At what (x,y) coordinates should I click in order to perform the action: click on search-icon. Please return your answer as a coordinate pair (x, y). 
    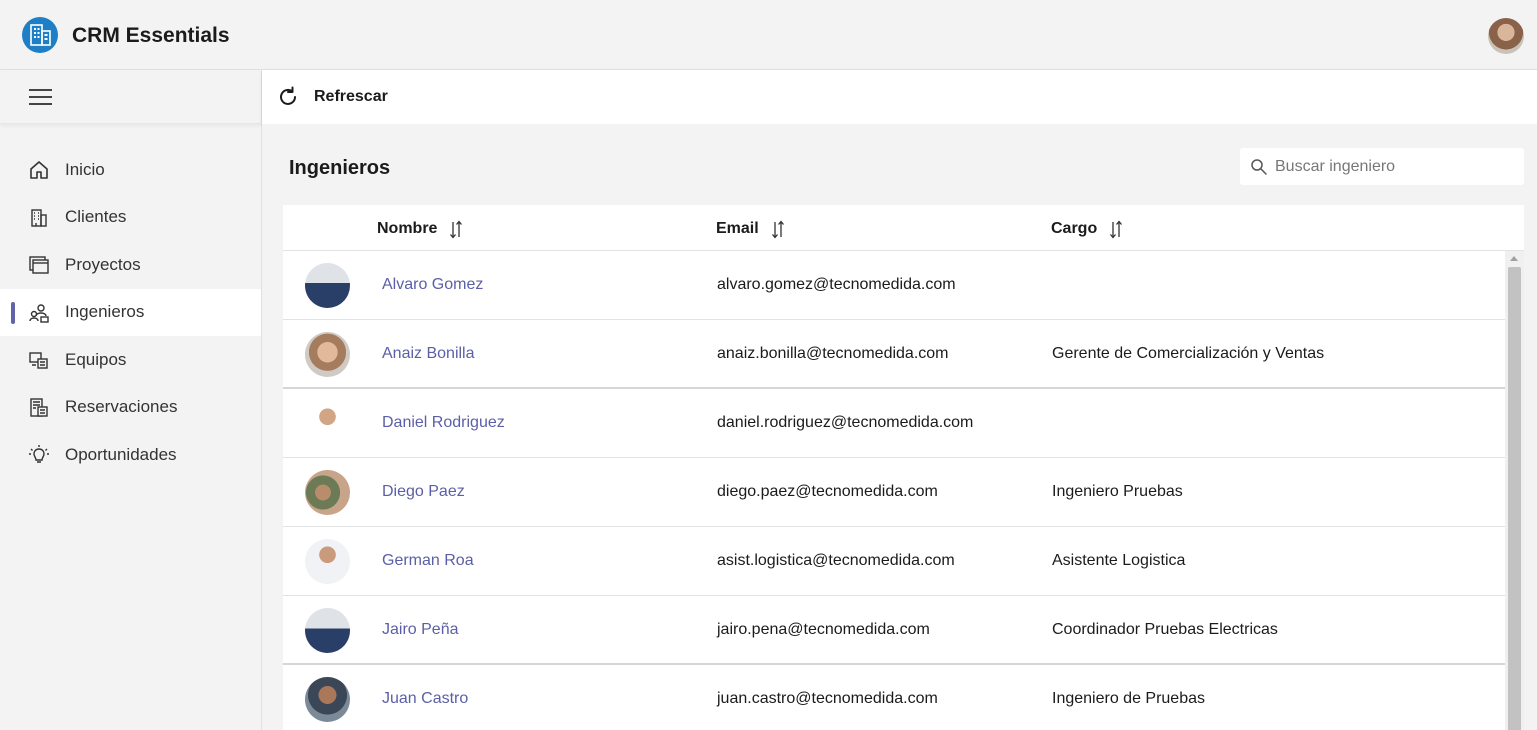
    Looking at the image, I should click on (1259, 167).